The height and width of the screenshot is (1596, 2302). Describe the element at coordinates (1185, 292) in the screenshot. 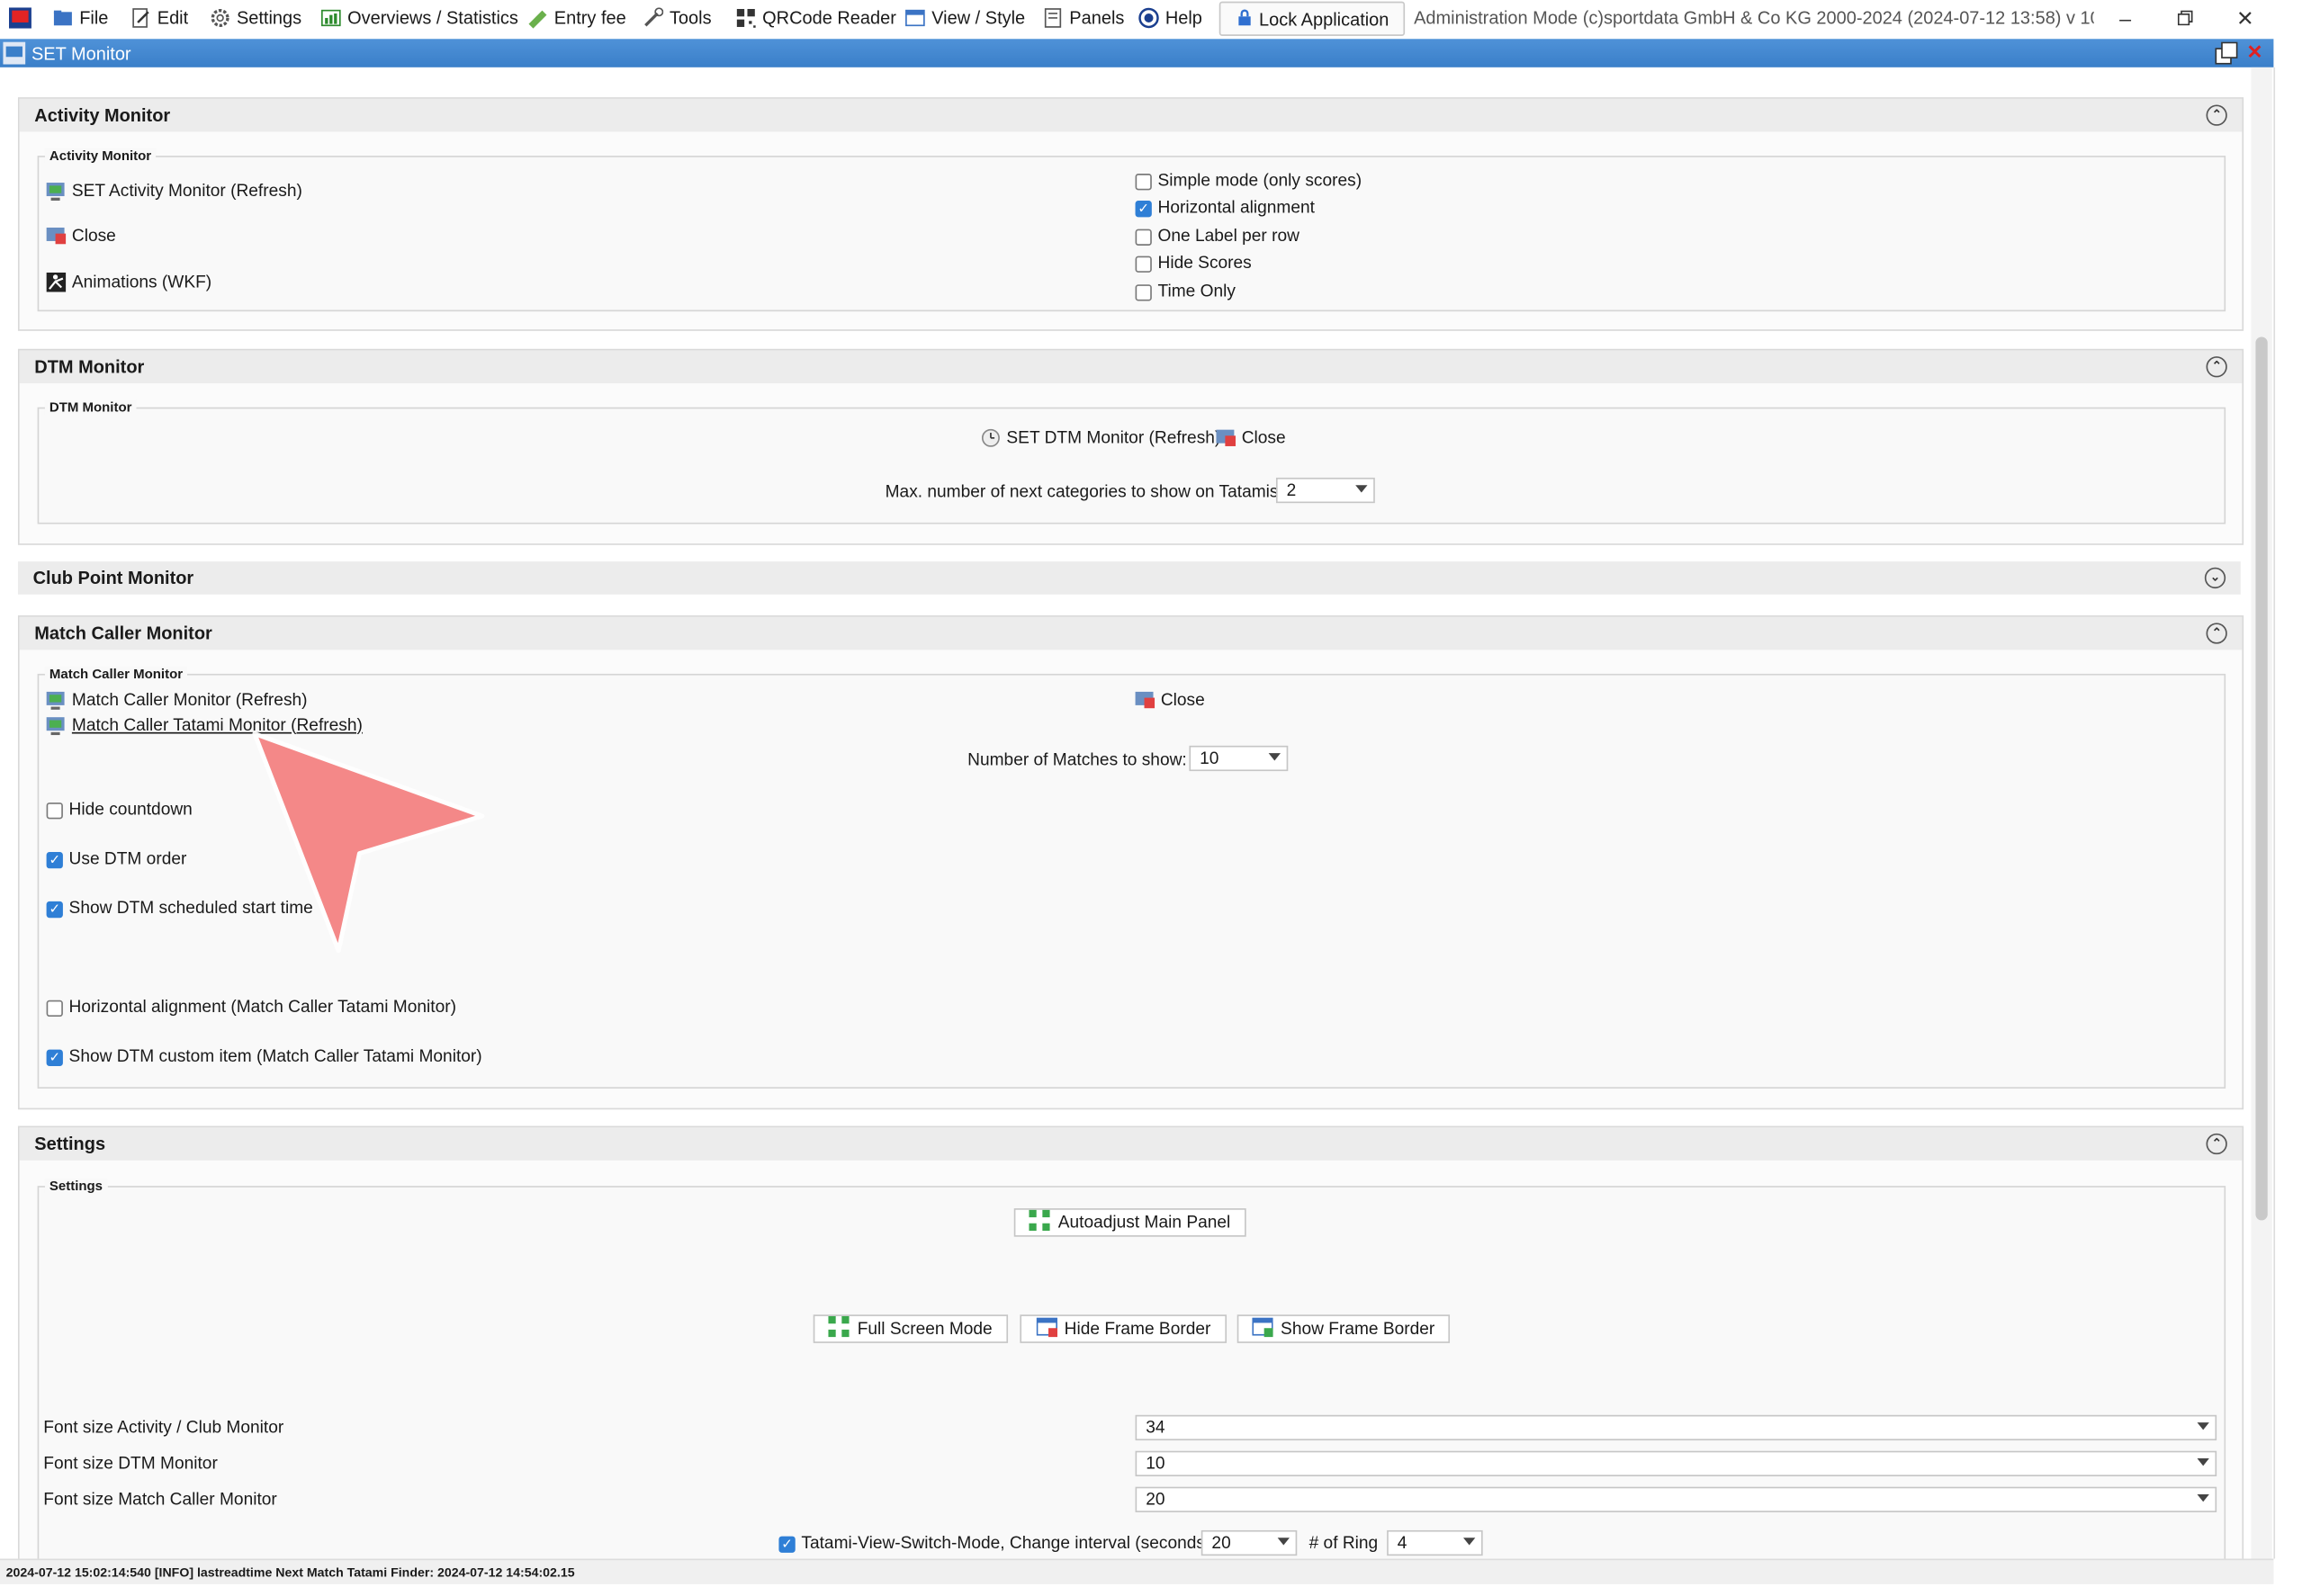

I see `option-time-only: Time Only` at that location.